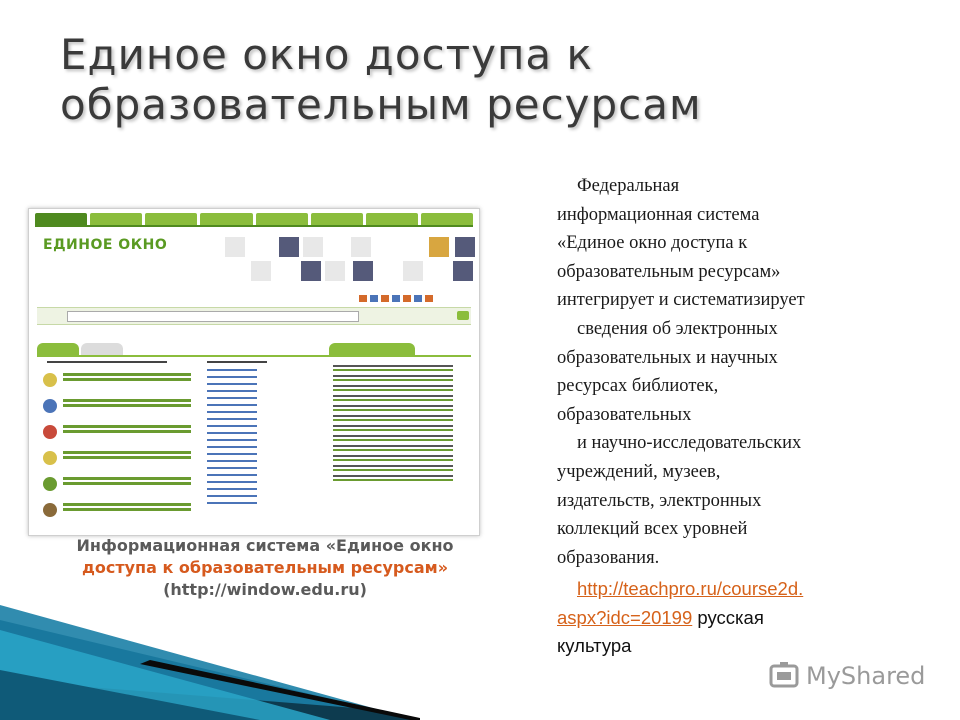  Describe the element at coordinates (639, 471) in the screenshot. I see `body-line: учреждений, музеев,` at that location.